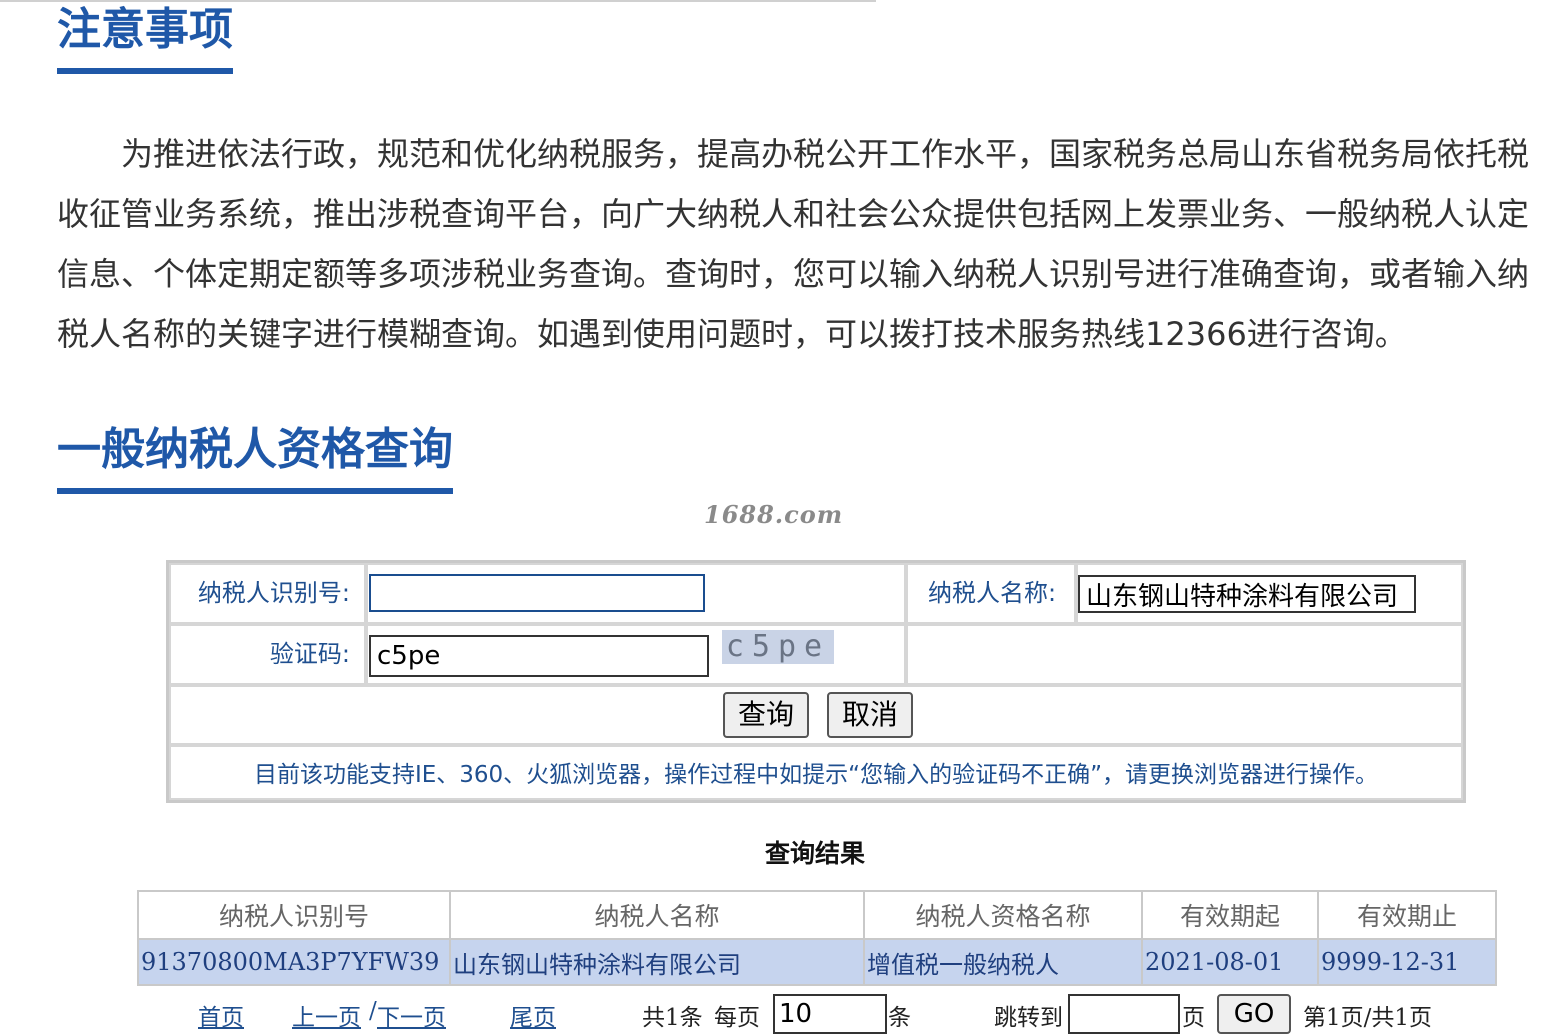 The width and height of the screenshot is (1546, 1034). Describe the element at coordinates (145, 71) in the screenshot. I see `notice-title-underline` at that location.